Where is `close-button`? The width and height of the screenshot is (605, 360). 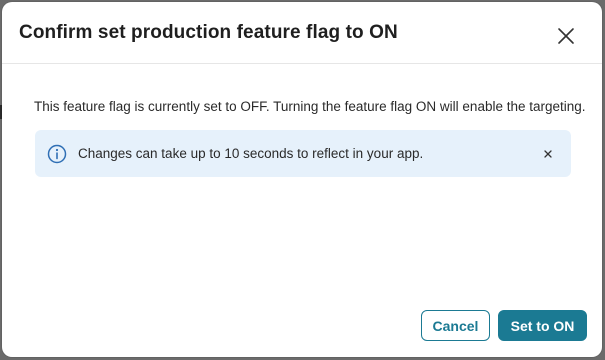 close-button is located at coordinates (566, 36).